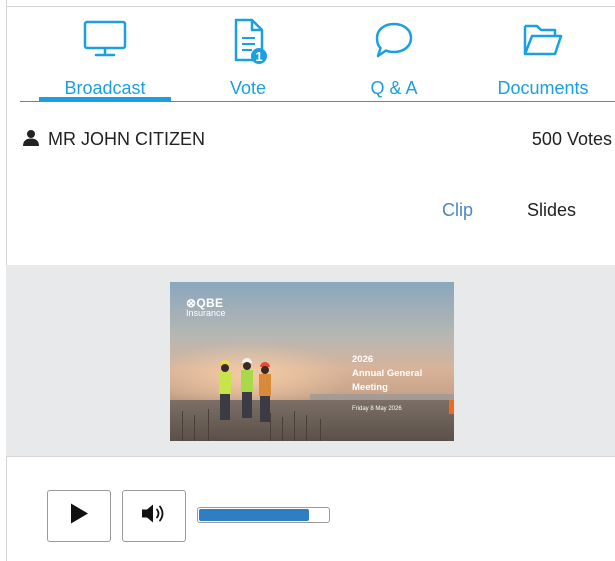  I want to click on person-icon, so click(31, 140).